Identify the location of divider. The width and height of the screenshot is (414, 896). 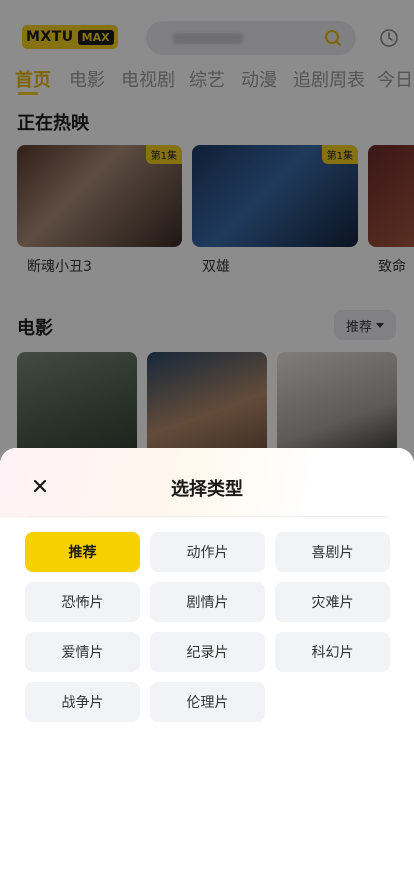
(207, 516).